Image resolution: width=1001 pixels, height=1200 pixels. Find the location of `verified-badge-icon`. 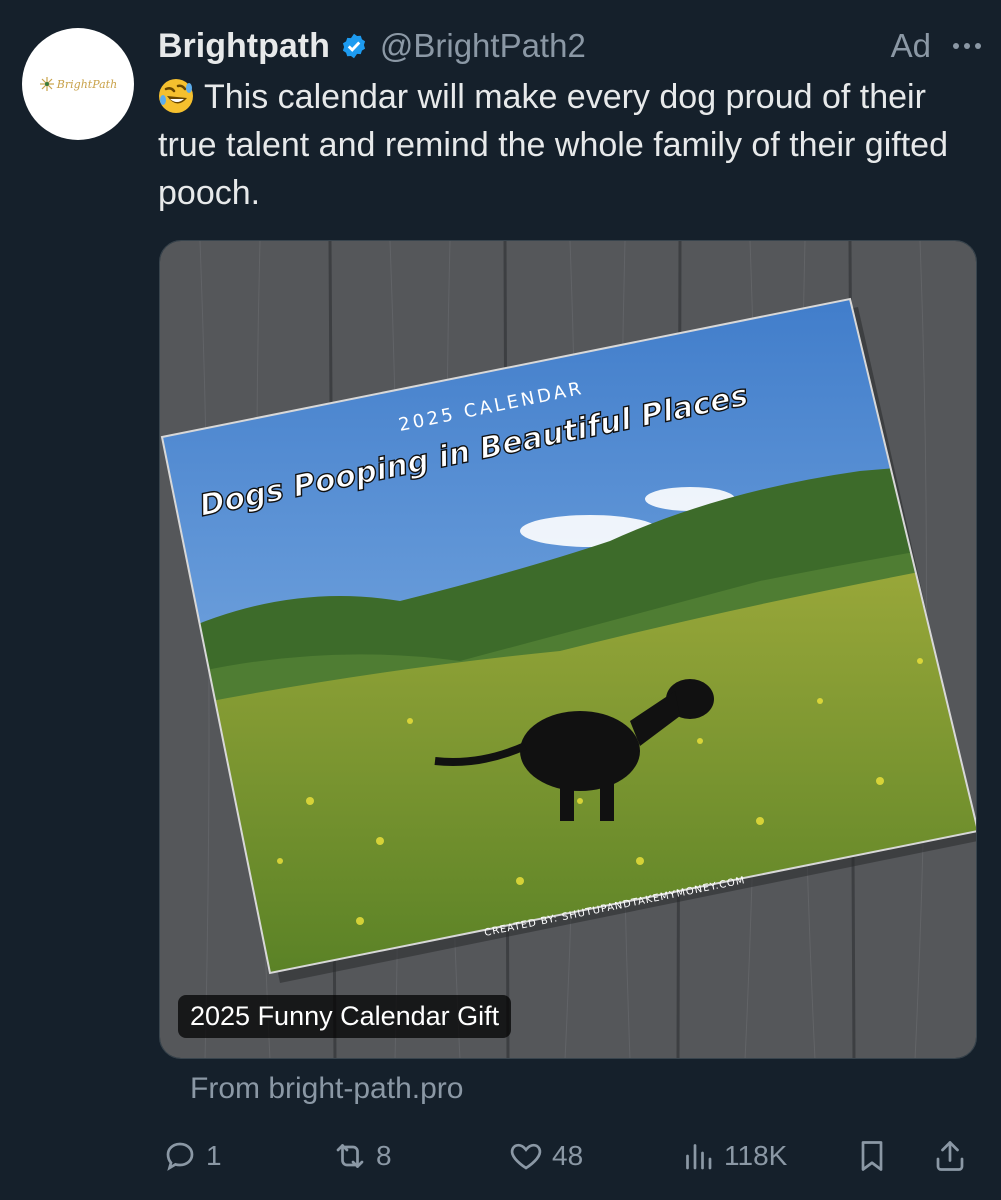

verified-badge-icon is located at coordinates (353, 46).